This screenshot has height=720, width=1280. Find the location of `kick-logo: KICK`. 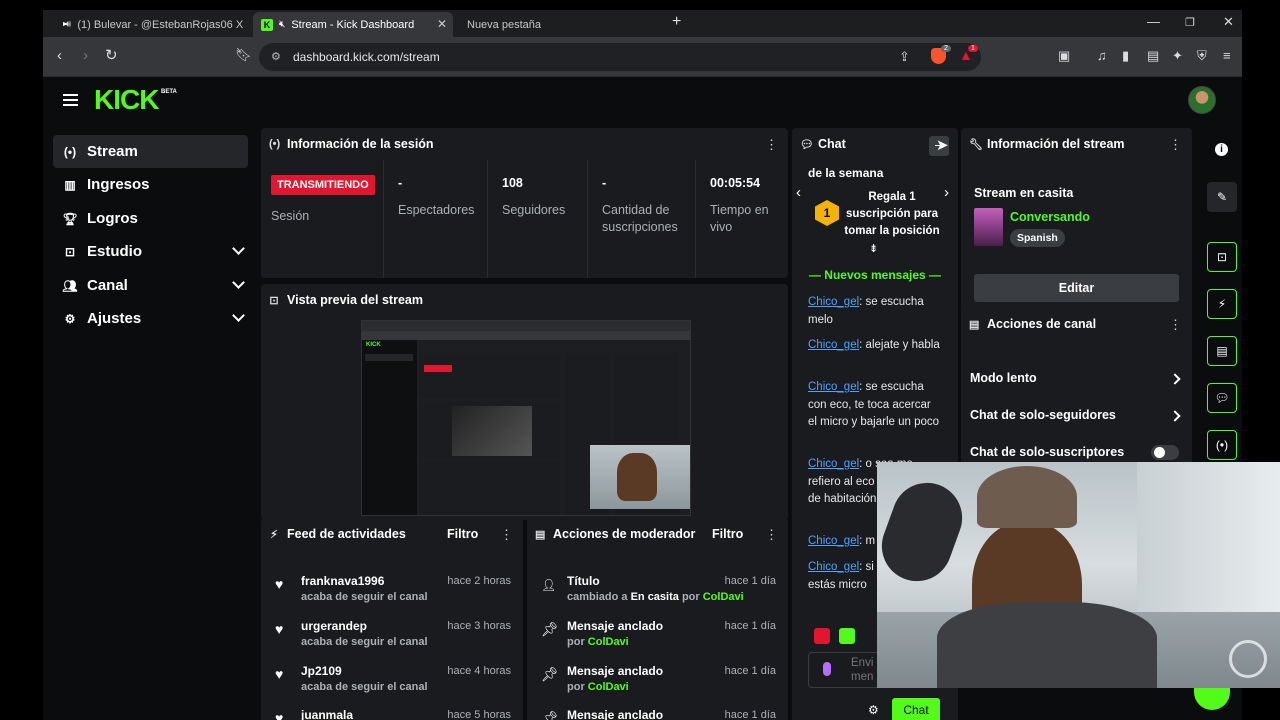

kick-logo: KICK is located at coordinates (126, 100).